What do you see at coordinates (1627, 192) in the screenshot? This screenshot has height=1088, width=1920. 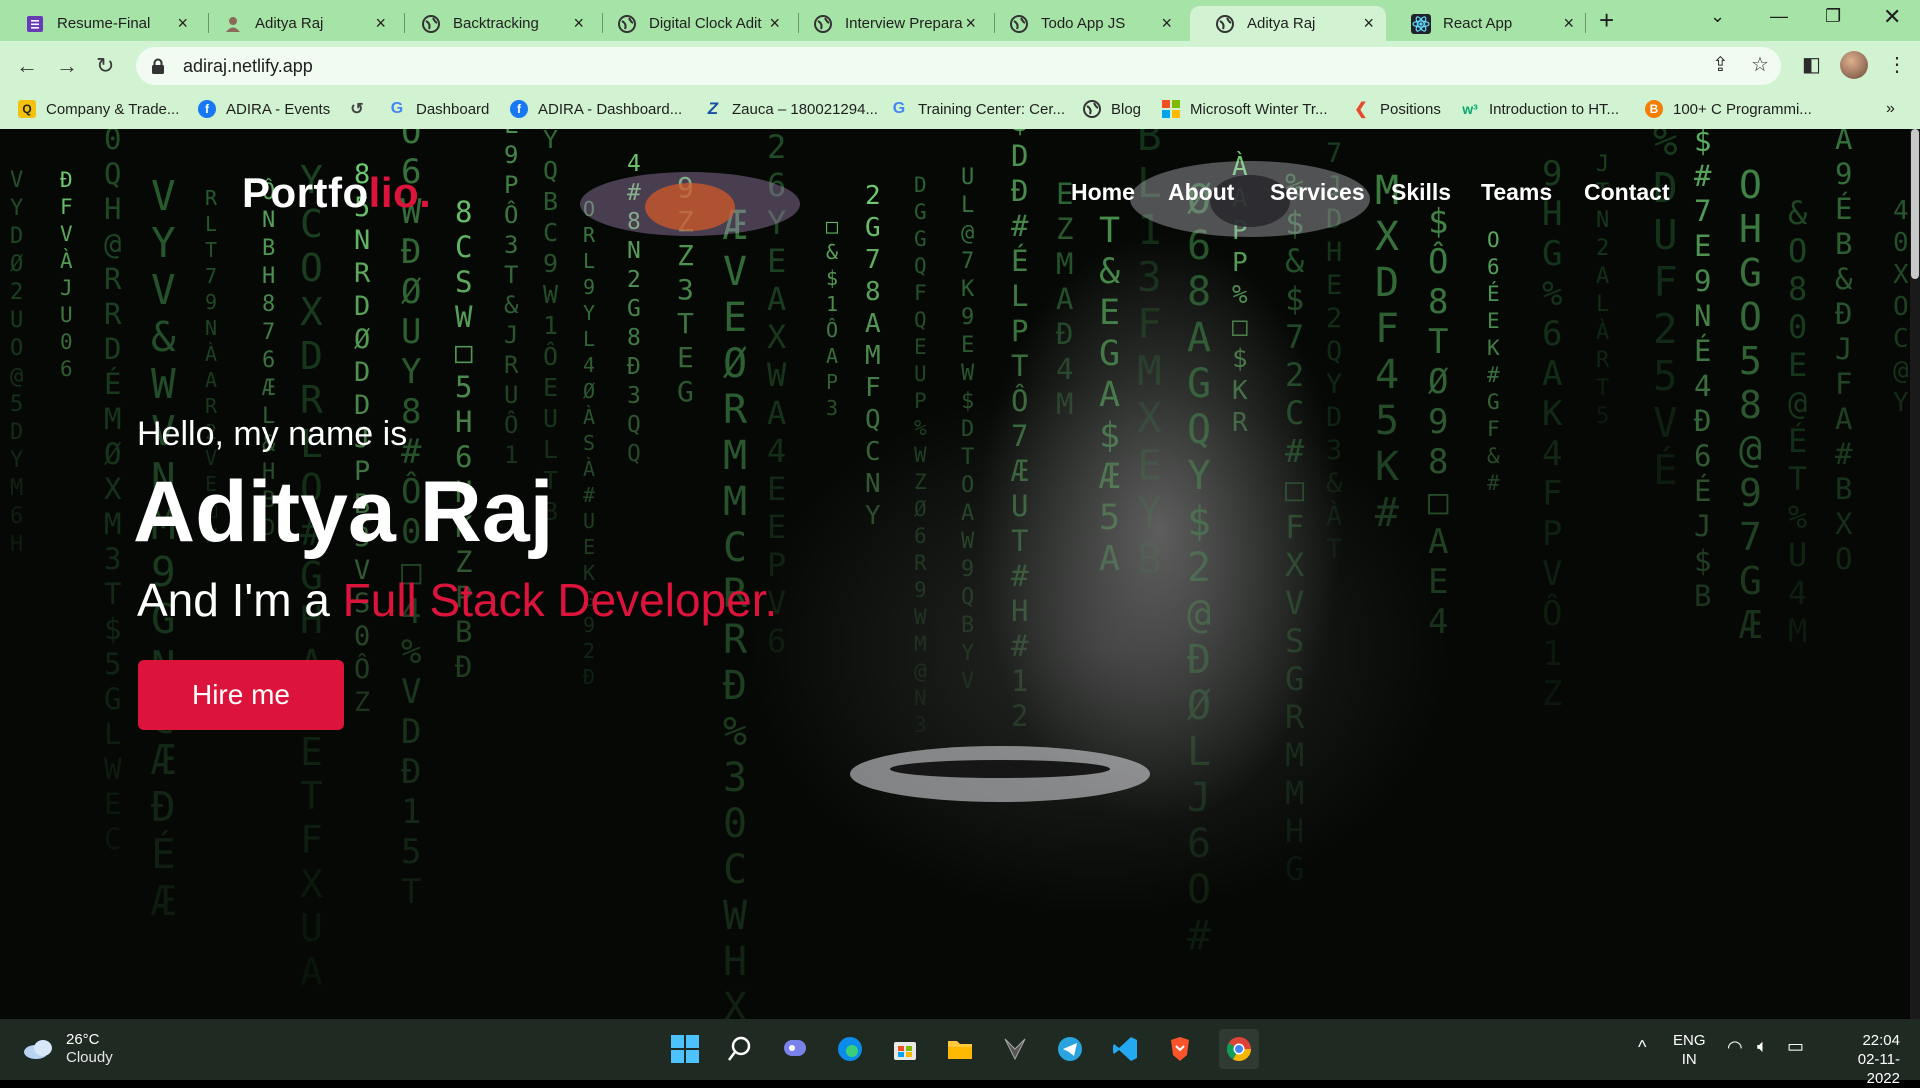 I see `nav-contact: Contact` at bounding box center [1627, 192].